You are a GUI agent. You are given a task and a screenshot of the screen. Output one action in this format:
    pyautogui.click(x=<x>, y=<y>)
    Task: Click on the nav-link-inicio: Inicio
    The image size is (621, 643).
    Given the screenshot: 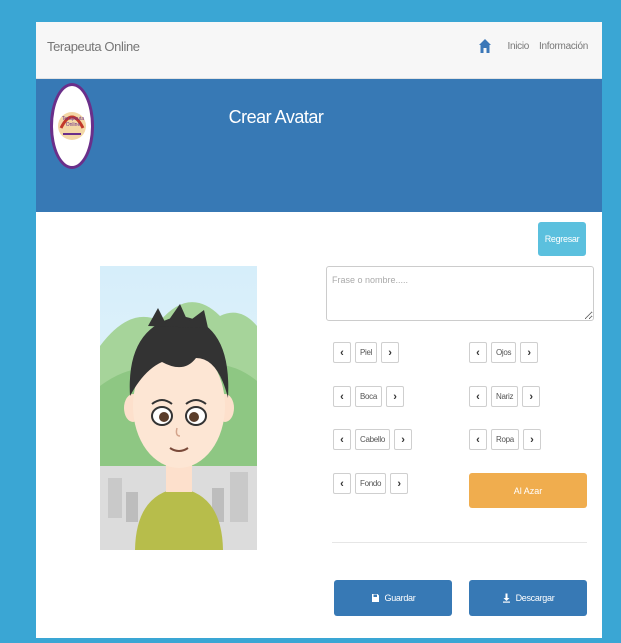 What is the action you would take?
    pyautogui.click(x=519, y=46)
    